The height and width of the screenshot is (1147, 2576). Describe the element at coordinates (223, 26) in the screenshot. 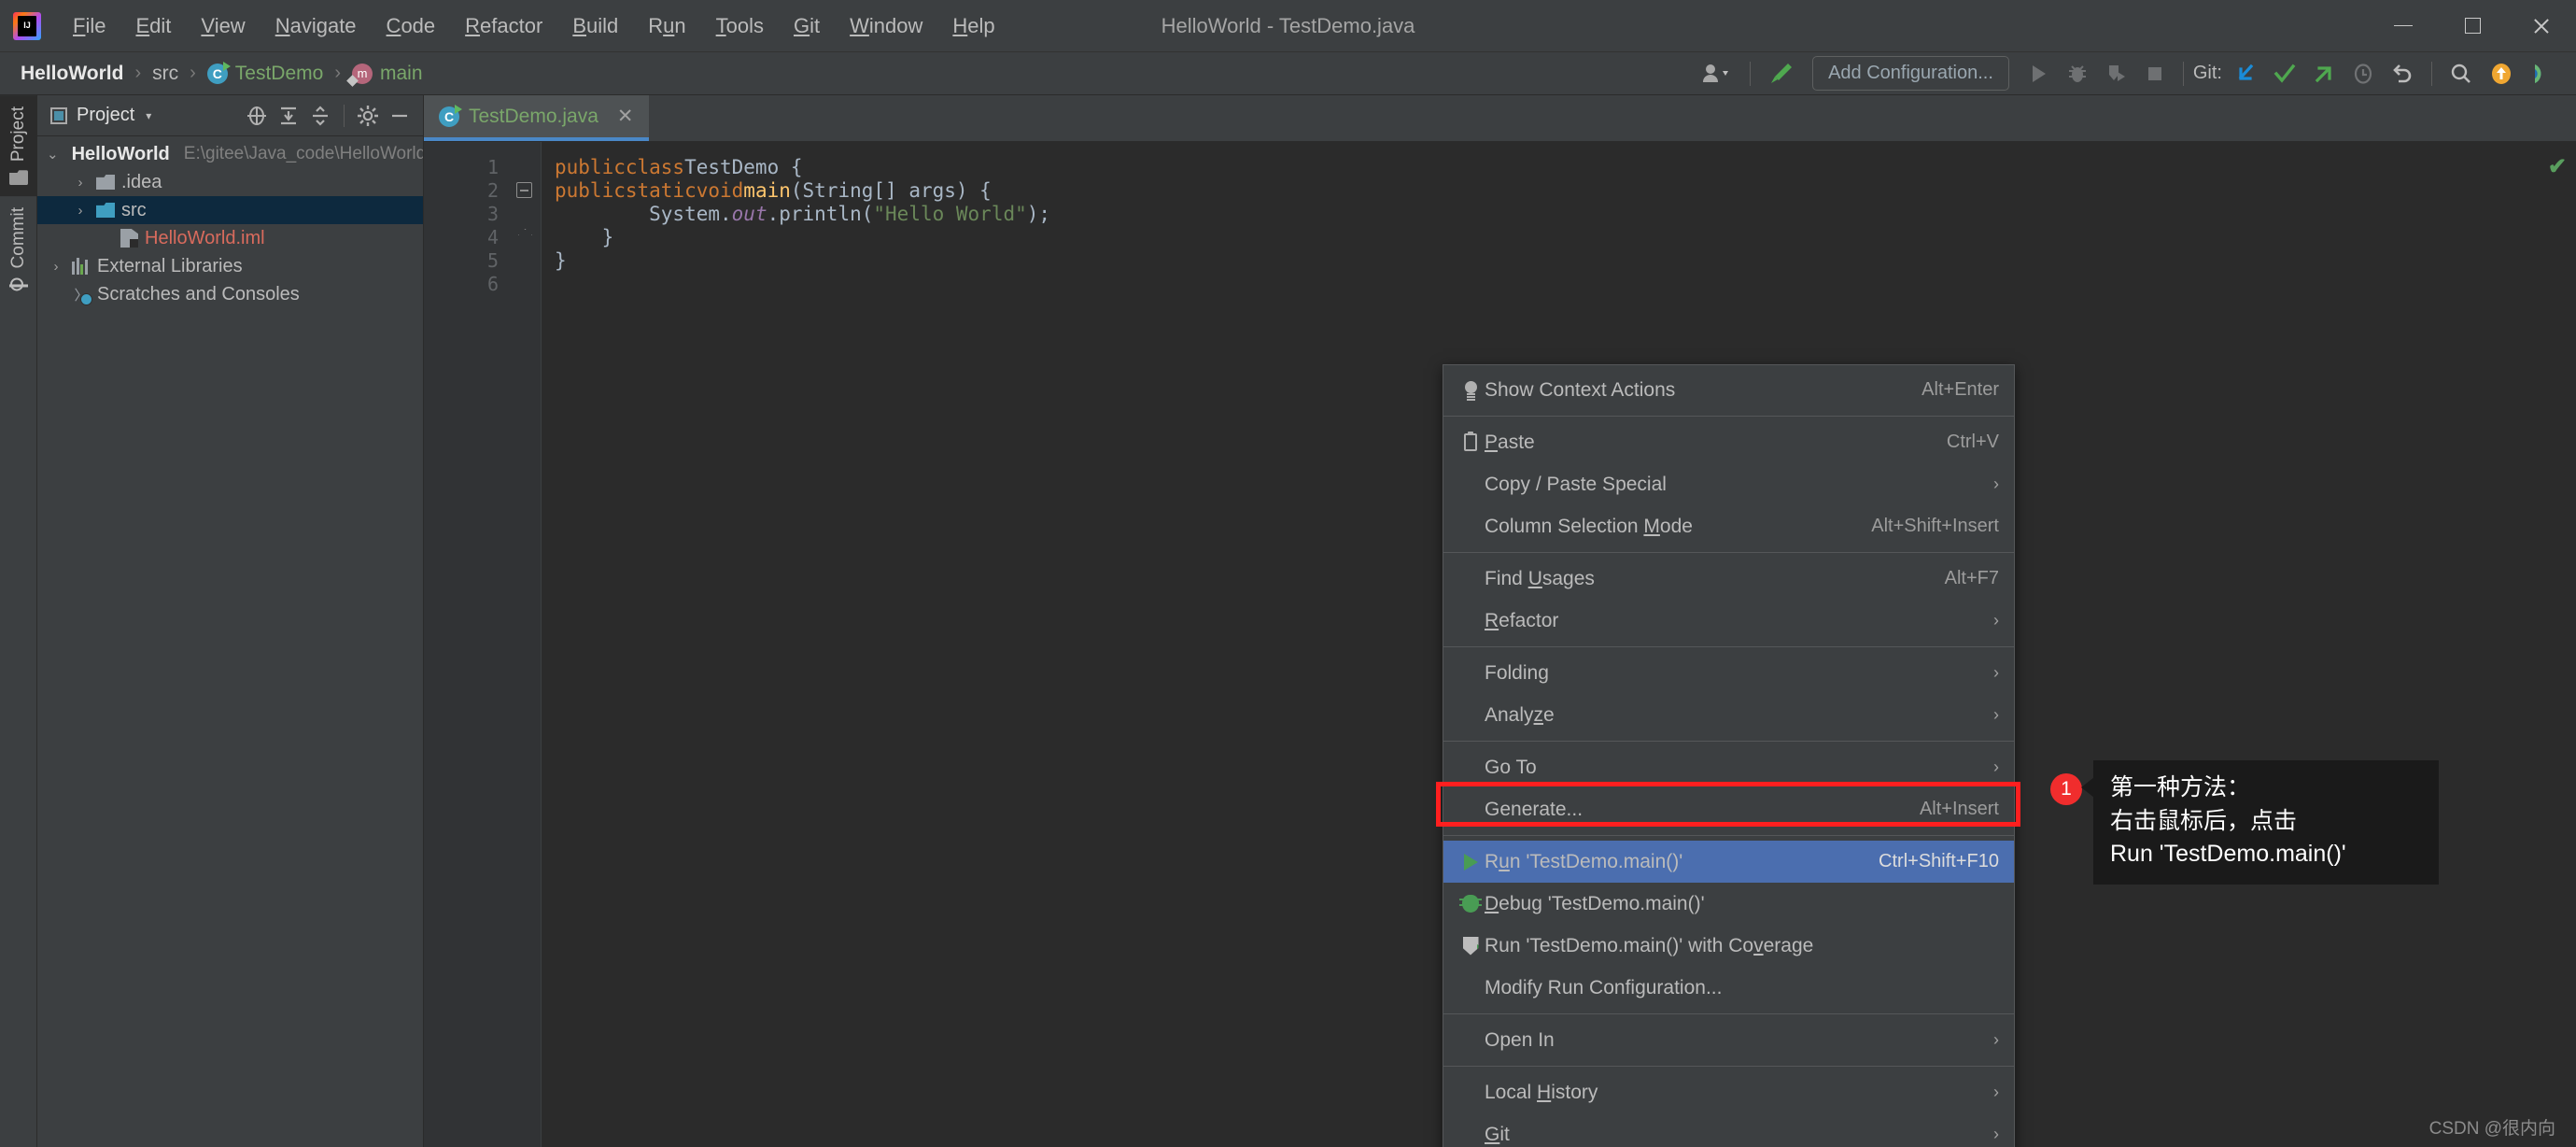

I see `menu-view: View` at that location.